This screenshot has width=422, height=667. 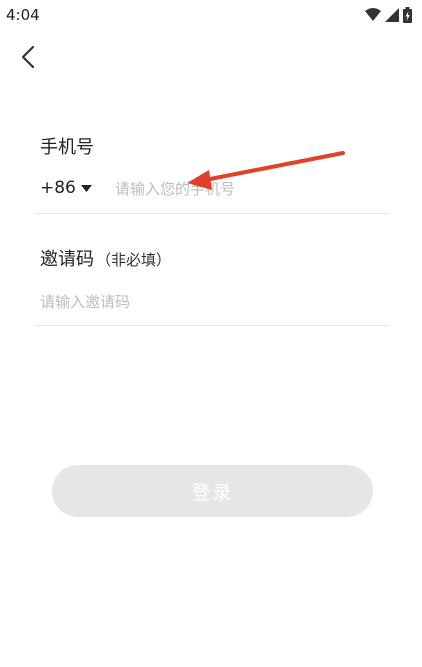 What do you see at coordinates (266, 170) in the screenshot?
I see `annotation-arrow-icon` at bounding box center [266, 170].